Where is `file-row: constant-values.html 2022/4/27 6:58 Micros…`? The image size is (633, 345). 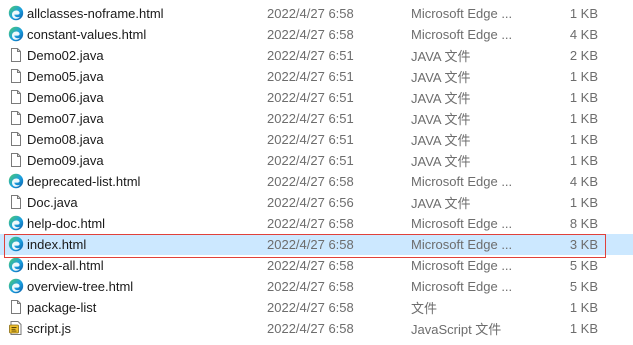 file-row: constant-values.html 2022/4/27 6:58 Micros… is located at coordinates (316, 34).